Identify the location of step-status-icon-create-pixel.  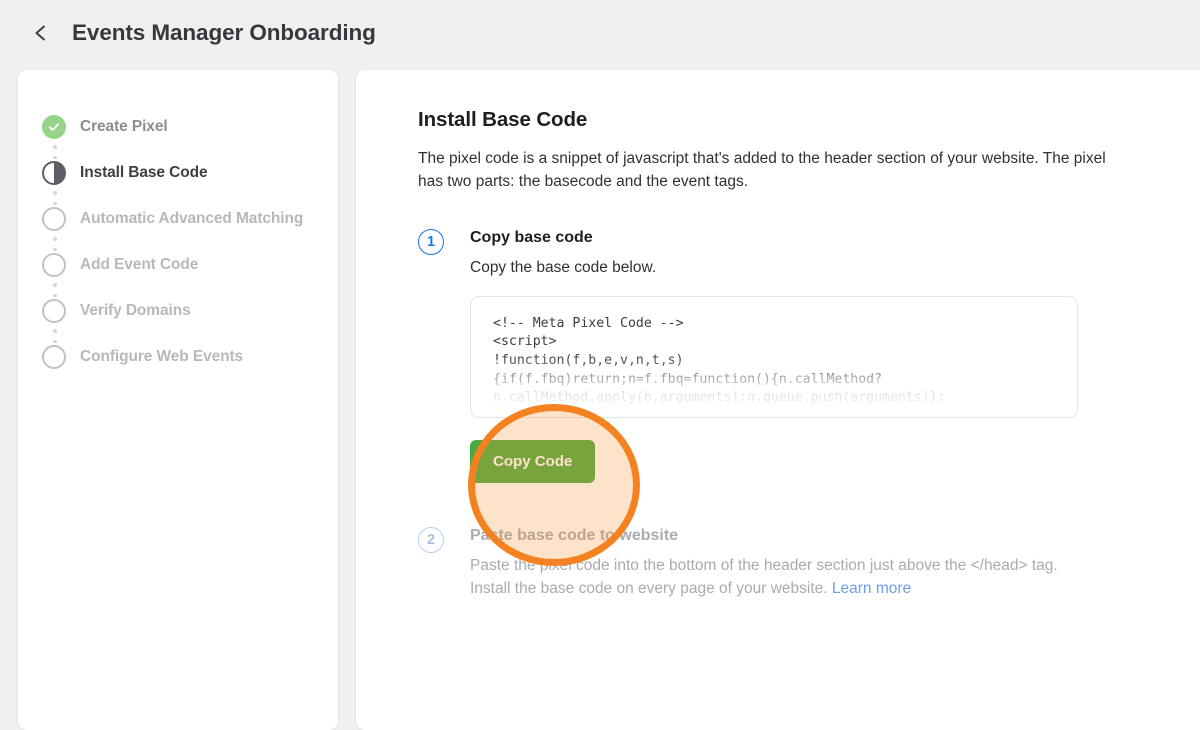
(54, 127).